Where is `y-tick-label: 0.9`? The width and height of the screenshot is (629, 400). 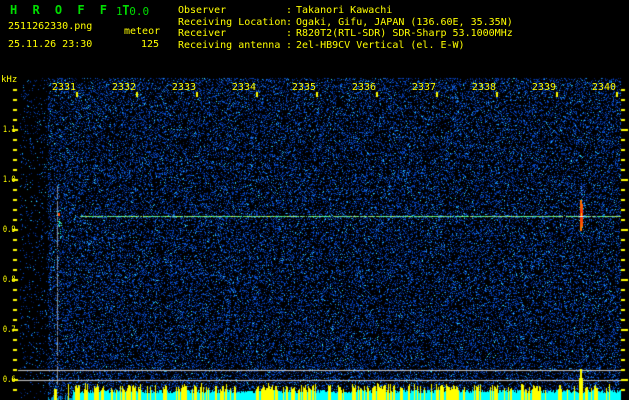 y-tick-label: 0.9 is located at coordinates (9, 230).